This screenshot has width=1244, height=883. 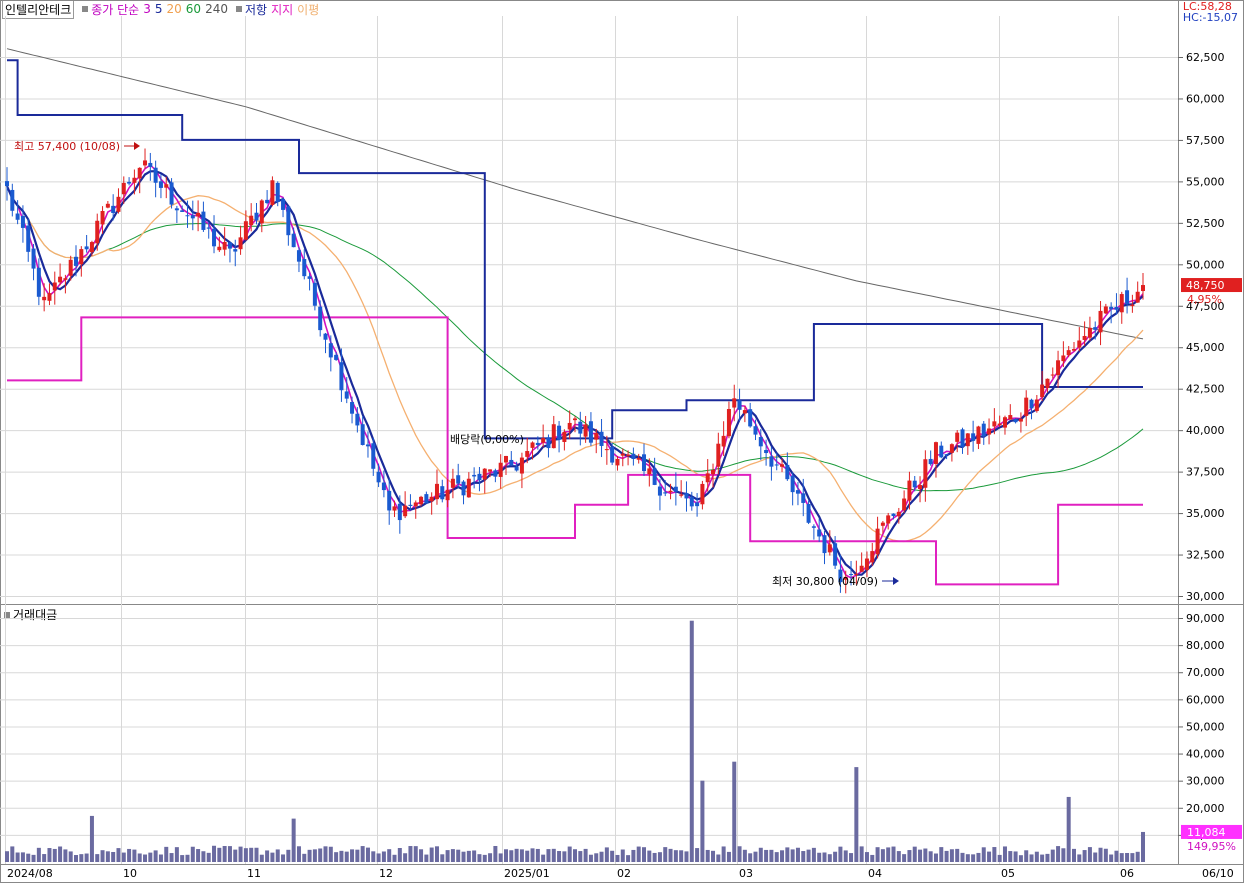 I want to click on high-annotation: 최고 57,400 (10/08), so click(x=67, y=146).